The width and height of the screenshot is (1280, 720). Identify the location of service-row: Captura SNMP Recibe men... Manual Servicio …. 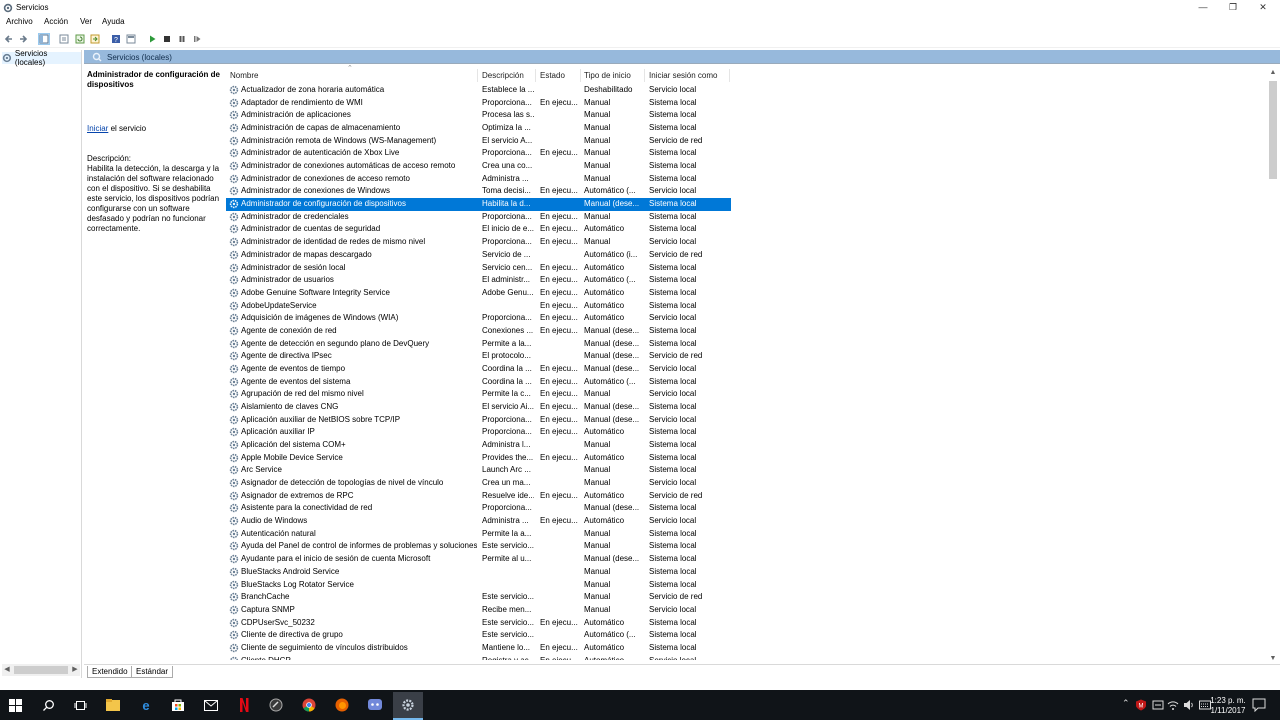
(478, 610).